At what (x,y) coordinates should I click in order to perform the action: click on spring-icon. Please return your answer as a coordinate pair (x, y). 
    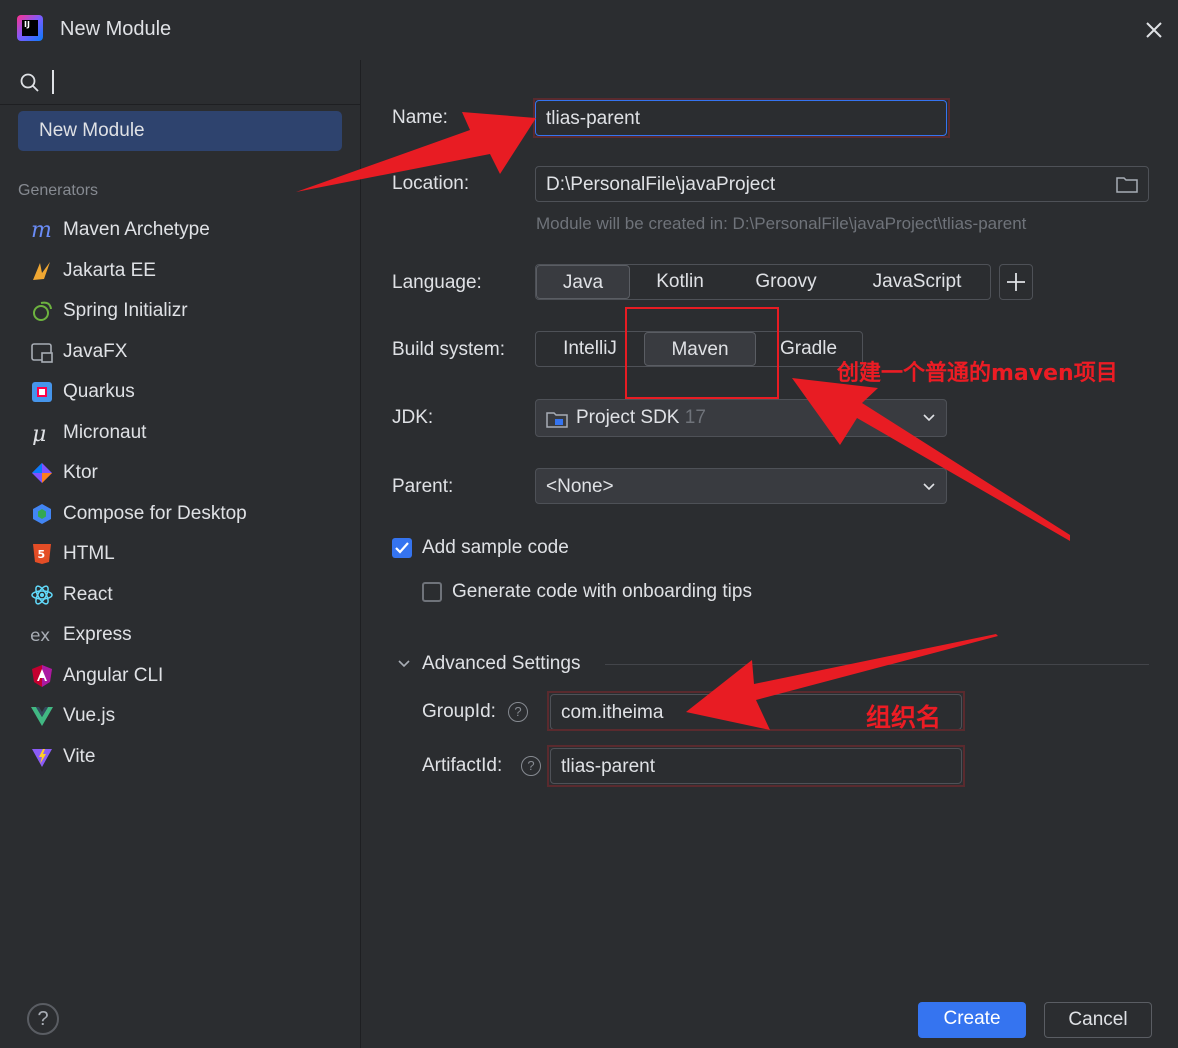
    Looking at the image, I should click on (42, 311).